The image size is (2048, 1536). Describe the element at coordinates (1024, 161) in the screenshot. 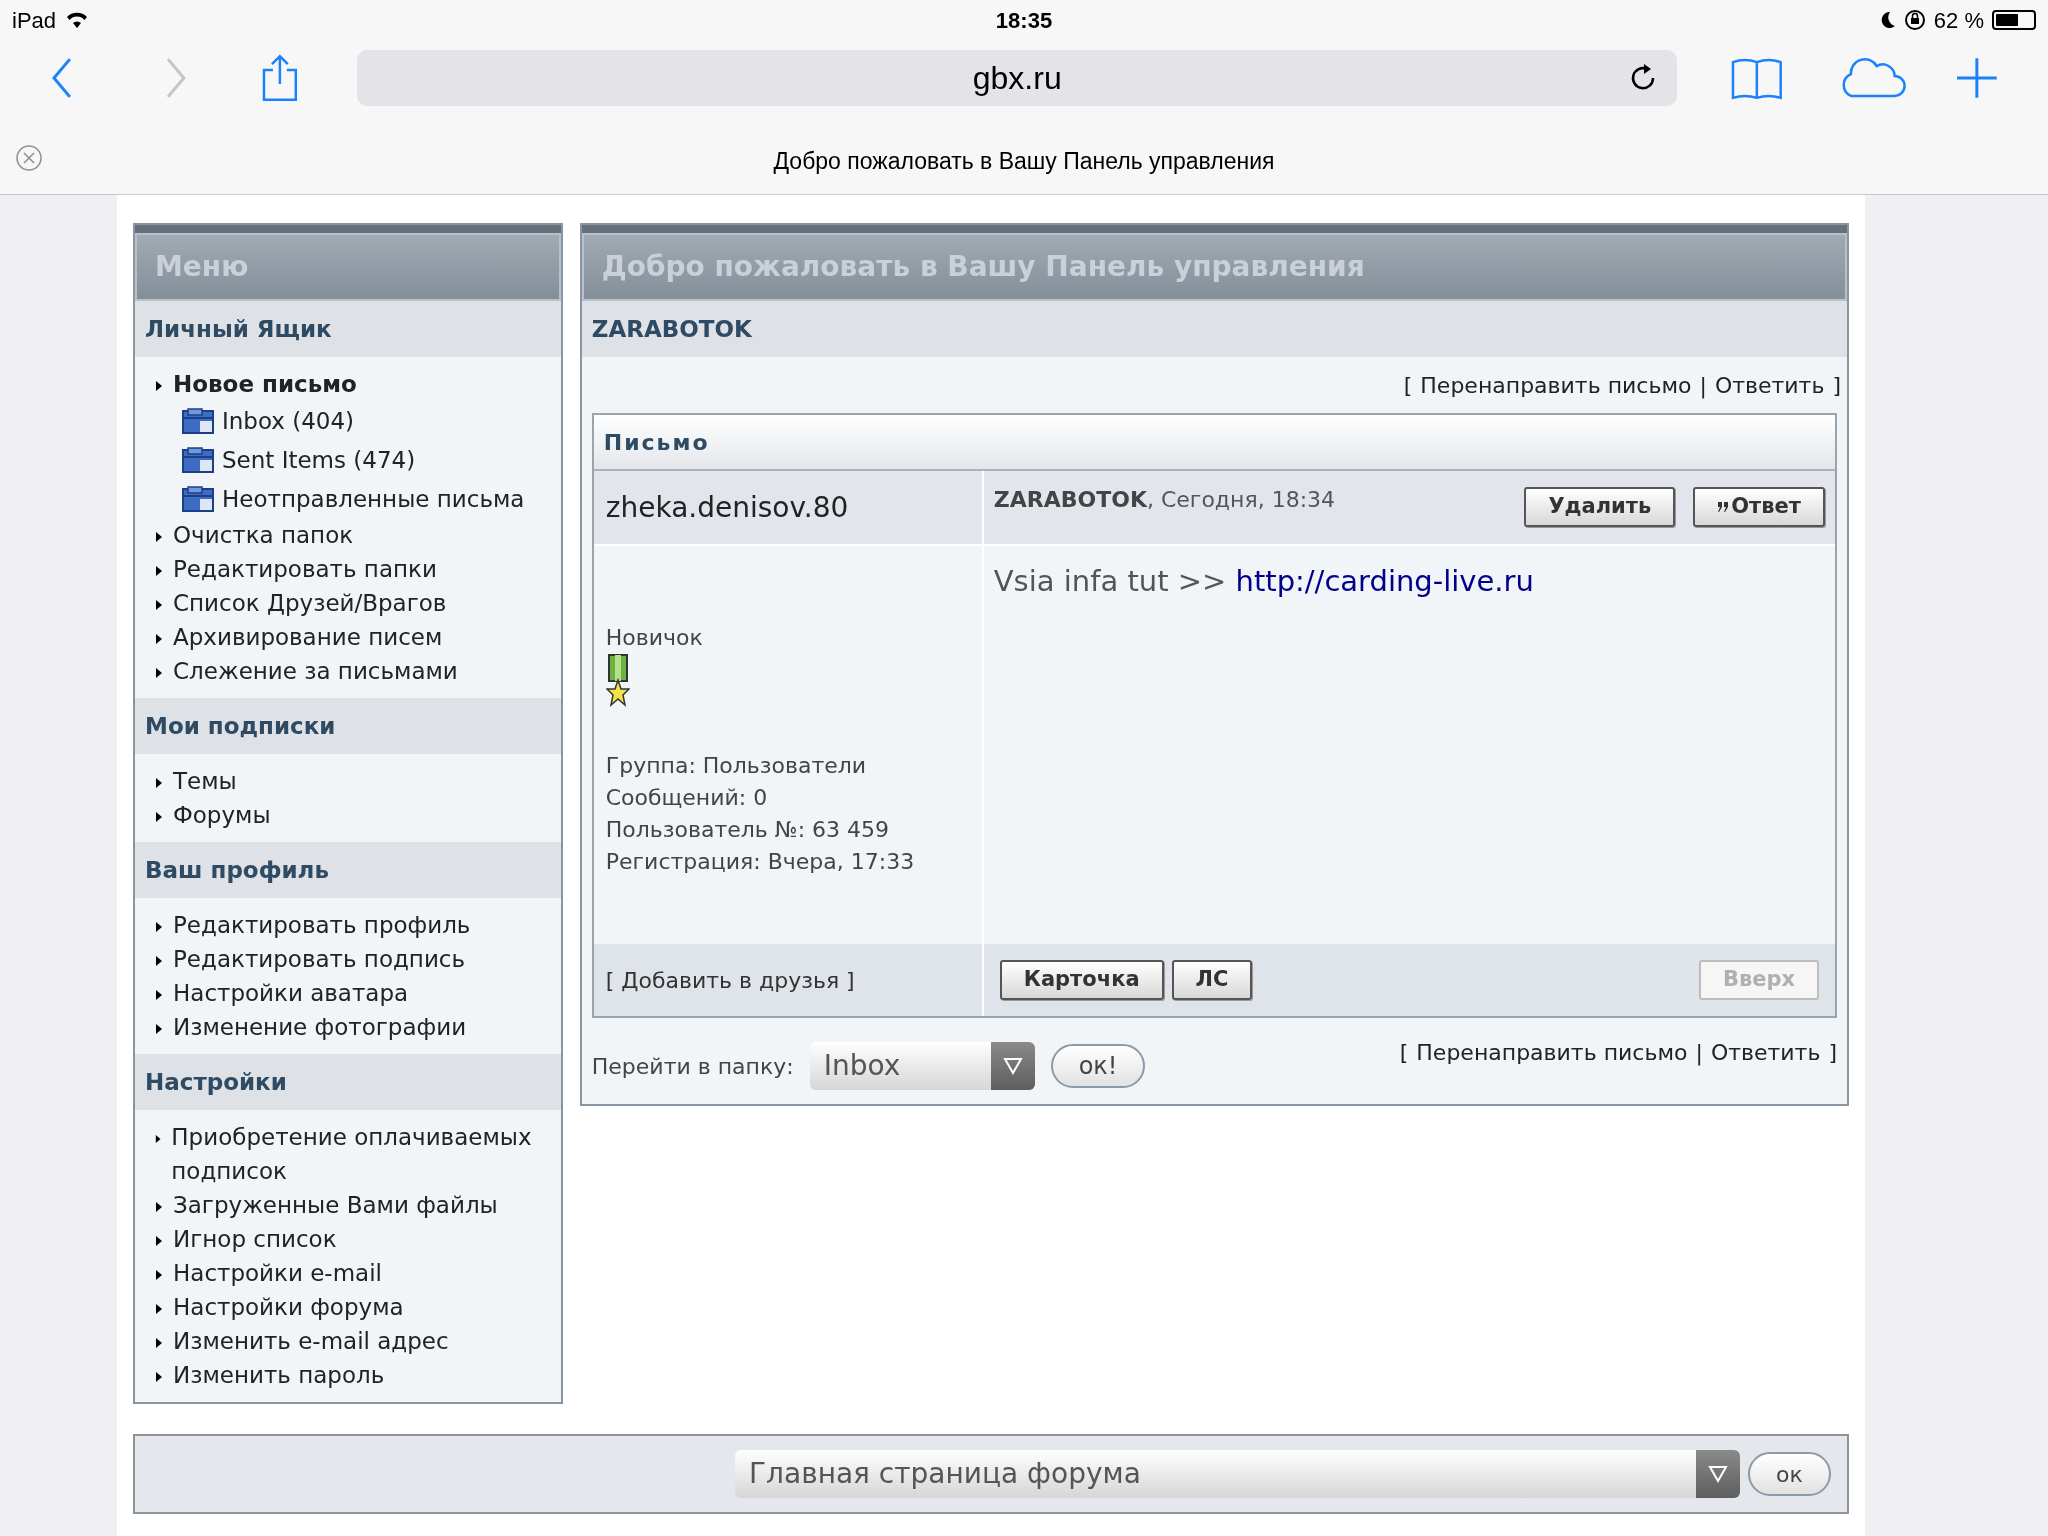

I see `page-title: Добро пожаловать в Вашу Панель управления` at that location.